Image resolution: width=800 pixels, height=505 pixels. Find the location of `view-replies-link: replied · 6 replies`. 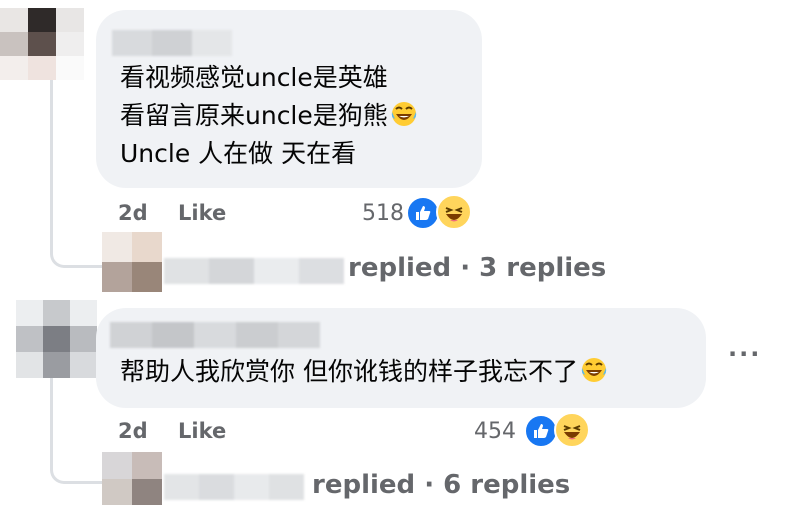

view-replies-link: replied · 6 replies is located at coordinates (441, 485).